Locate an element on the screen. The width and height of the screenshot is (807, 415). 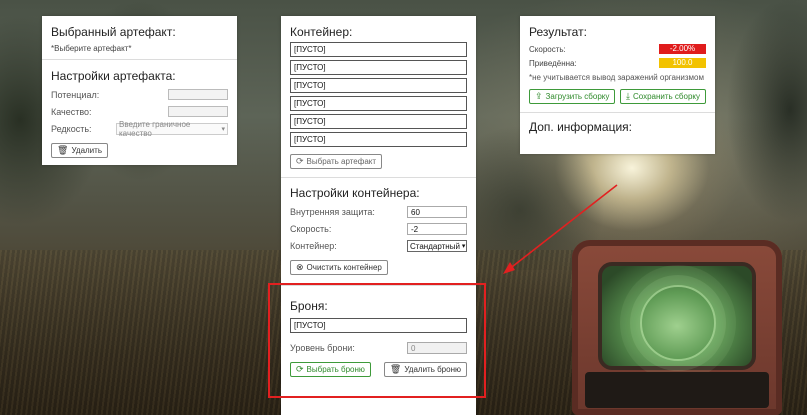
result-speed-label: Скорость: is located at coordinates (547, 49).